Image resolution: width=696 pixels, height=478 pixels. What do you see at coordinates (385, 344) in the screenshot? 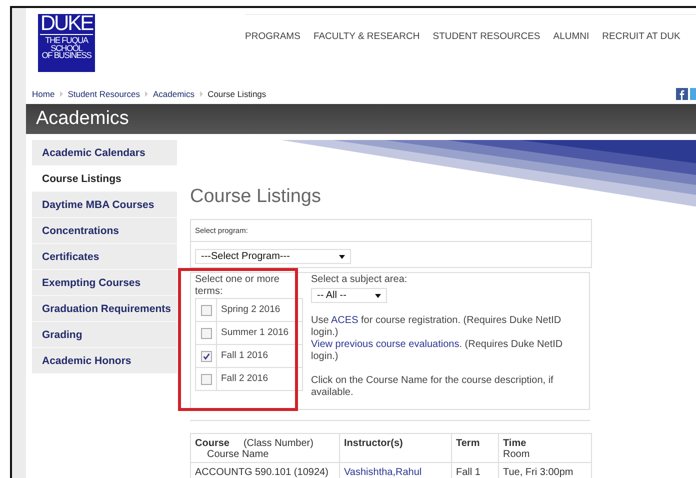
I see `link: View previous course evaluations` at bounding box center [385, 344].